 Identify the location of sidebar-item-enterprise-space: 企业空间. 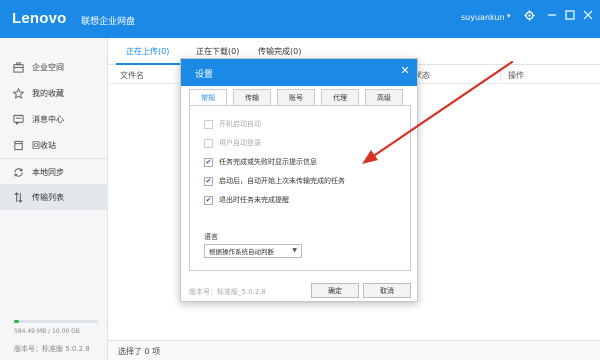
(54, 67).